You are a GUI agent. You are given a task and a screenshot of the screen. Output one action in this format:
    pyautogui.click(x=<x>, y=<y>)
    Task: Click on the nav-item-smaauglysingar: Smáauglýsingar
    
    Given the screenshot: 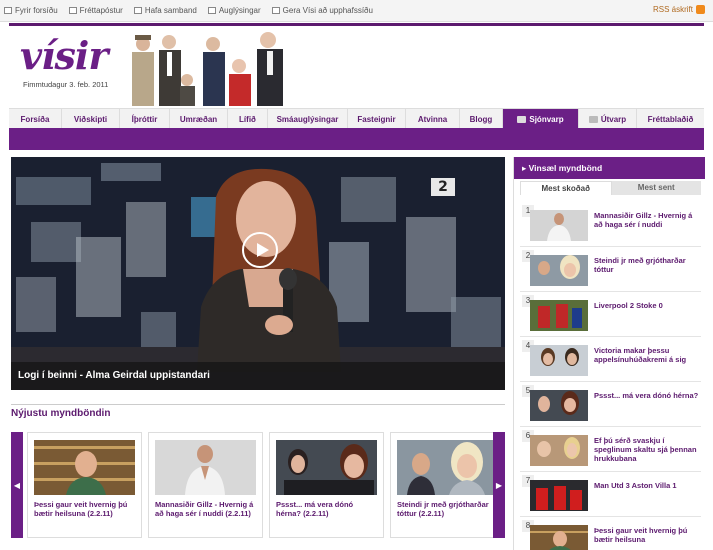 What is the action you would take?
    pyautogui.click(x=308, y=119)
    